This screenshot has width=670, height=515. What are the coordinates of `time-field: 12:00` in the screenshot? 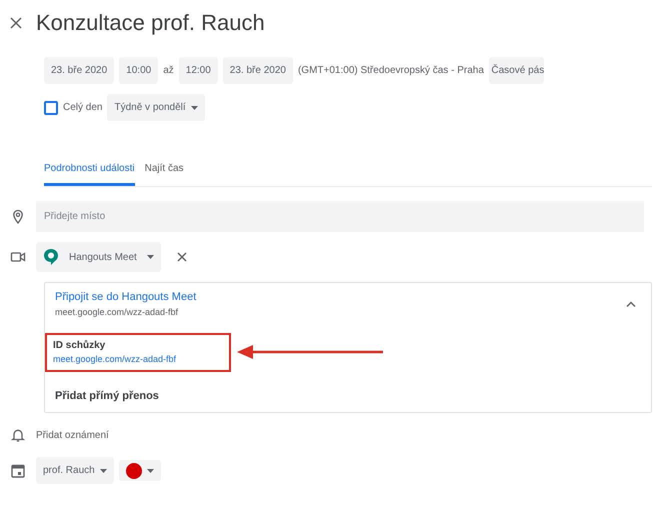 It's located at (198, 70).